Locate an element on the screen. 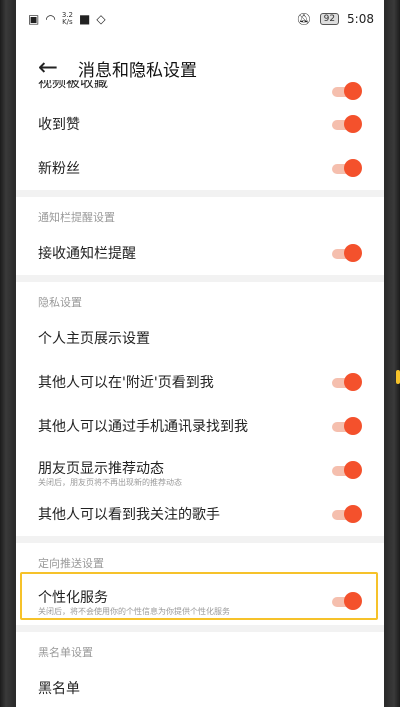  list-item-personalized: 个性化服务 关闭后，将不会使用你的个性信息为你提供个性化服务 is located at coordinates (200, 601).